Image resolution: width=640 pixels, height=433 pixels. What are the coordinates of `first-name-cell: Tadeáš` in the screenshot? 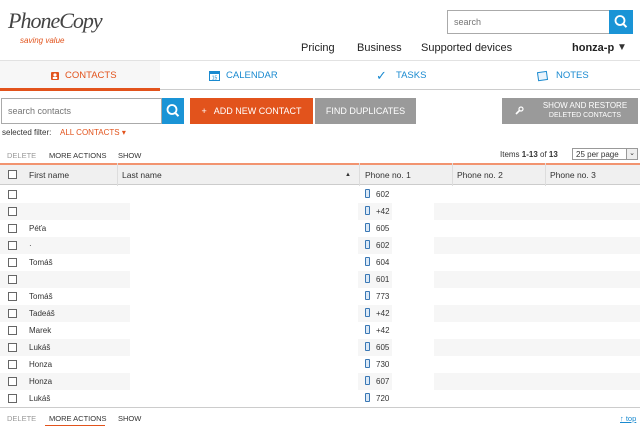 It's located at (42, 313).